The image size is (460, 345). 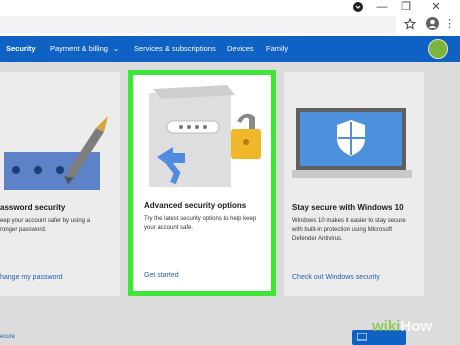 I want to click on change-password-link: hange my password, so click(x=31, y=277).